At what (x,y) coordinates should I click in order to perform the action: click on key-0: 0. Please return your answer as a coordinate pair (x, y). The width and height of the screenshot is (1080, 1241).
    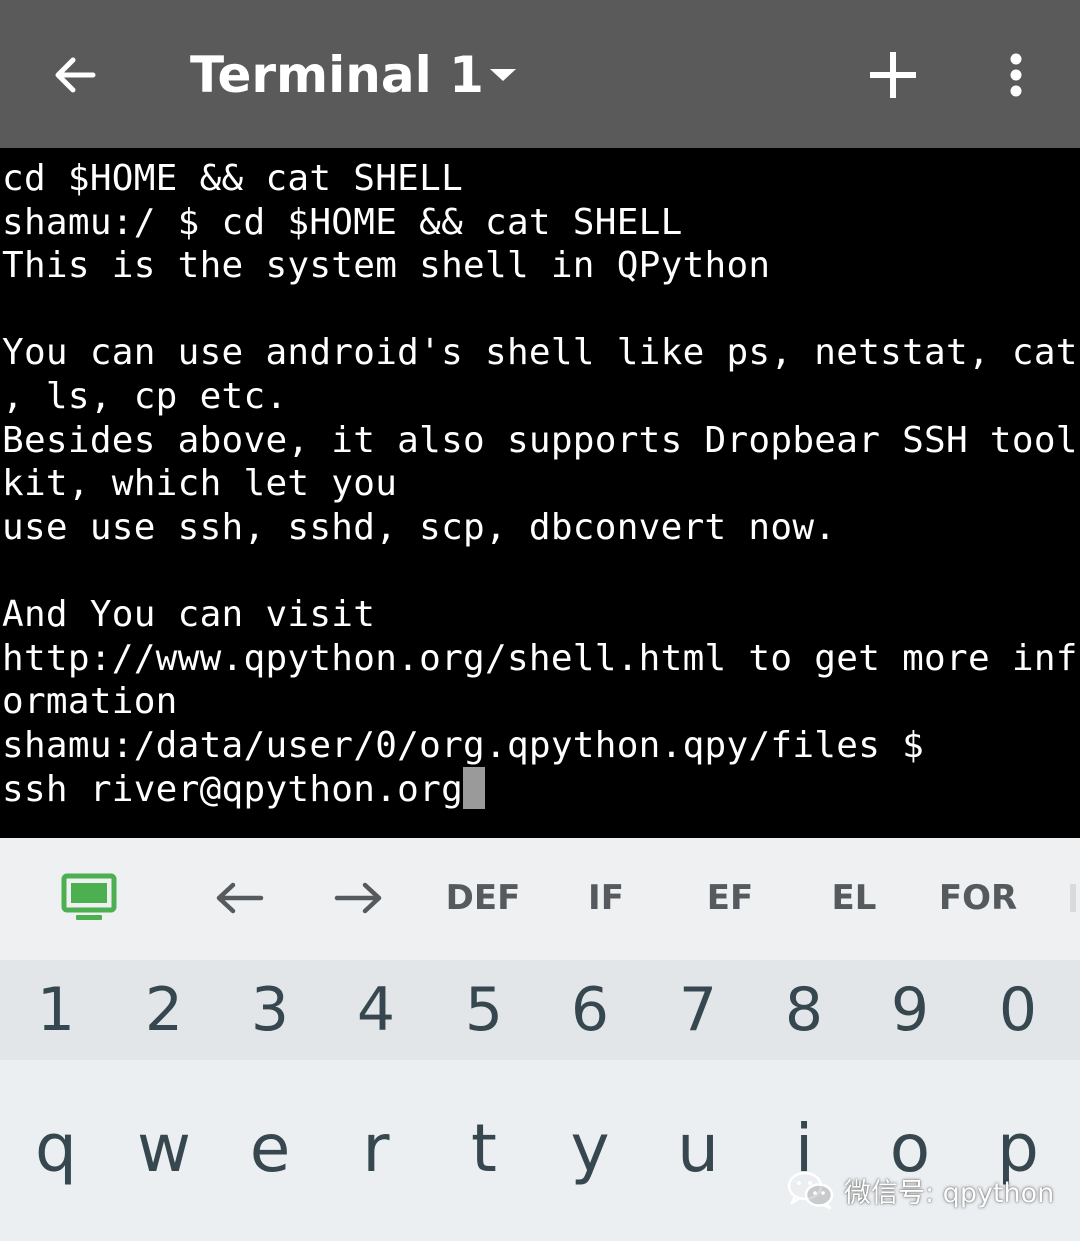
    Looking at the image, I should click on (1018, 1010).